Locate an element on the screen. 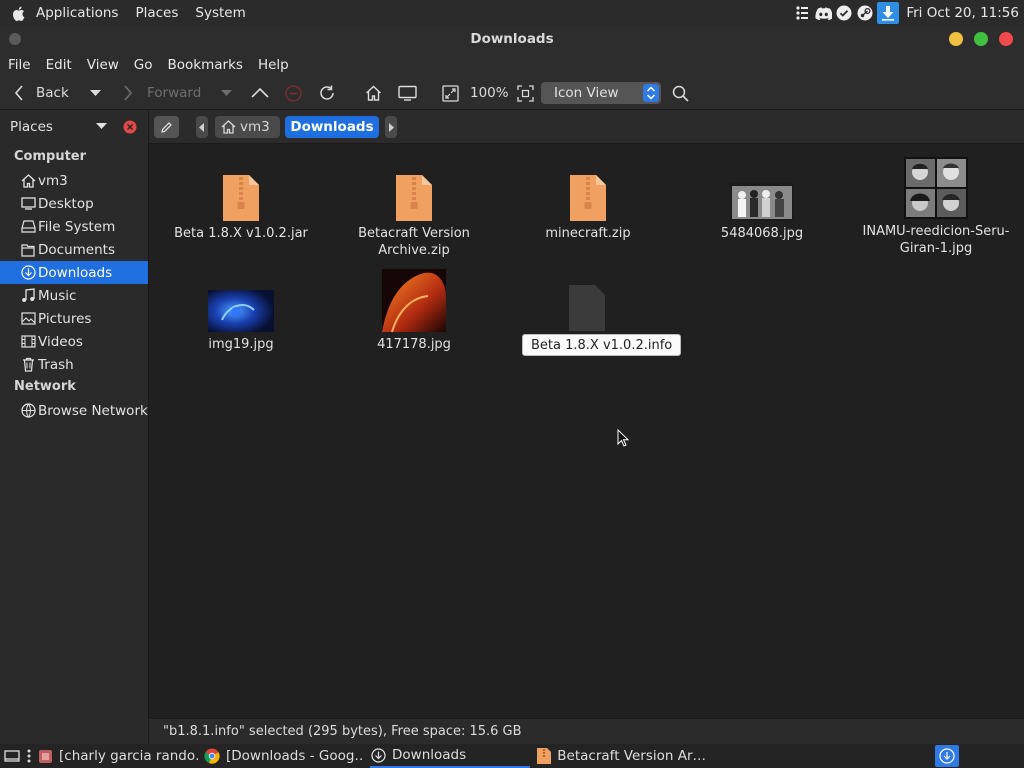 The width and height of the screenshot is (1024, 768). steam-icon is located at coordinates (865, 13).